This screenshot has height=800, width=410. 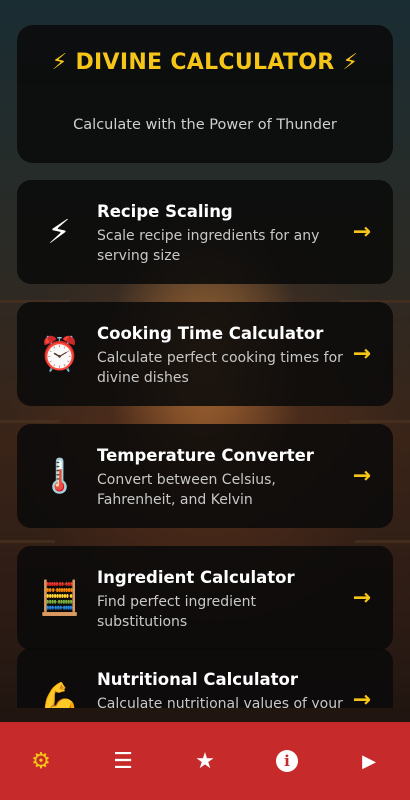 What do you see at coordinates (210, 333) in the screenshot?
I see `card-title: Cooking Time Calculator` at bounding box center [210, 333].